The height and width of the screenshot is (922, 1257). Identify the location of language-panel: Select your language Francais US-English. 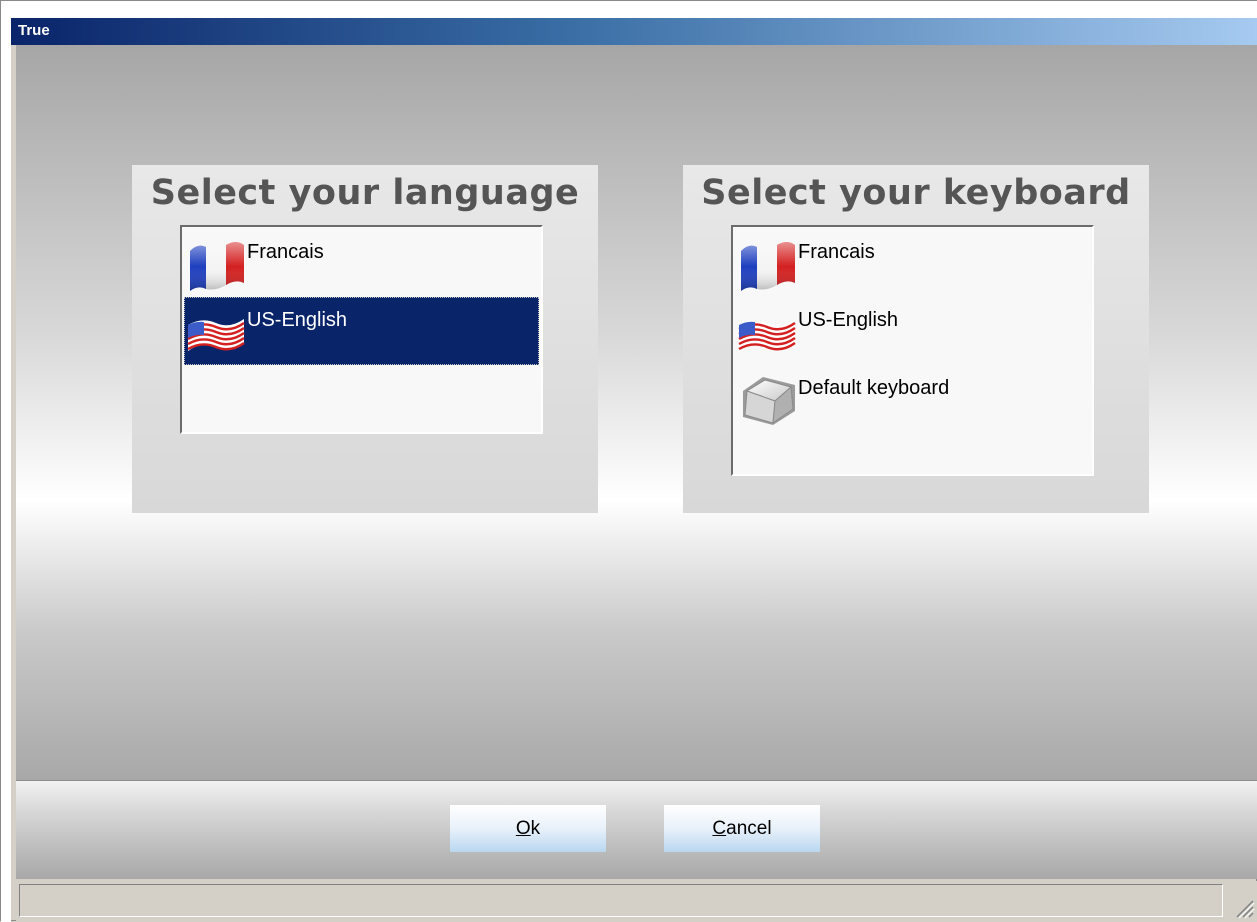
(365, 339).